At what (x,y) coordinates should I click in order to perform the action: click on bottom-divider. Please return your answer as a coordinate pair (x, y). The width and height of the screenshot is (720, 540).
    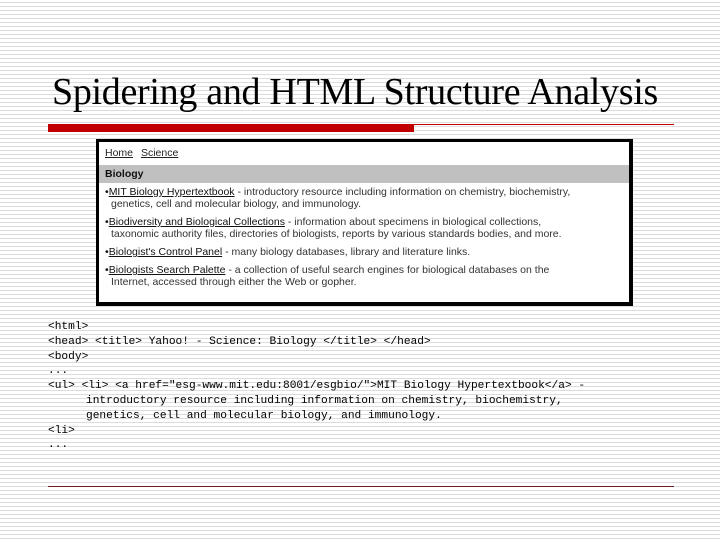
    Looking at the image, I should click on (361, 486).